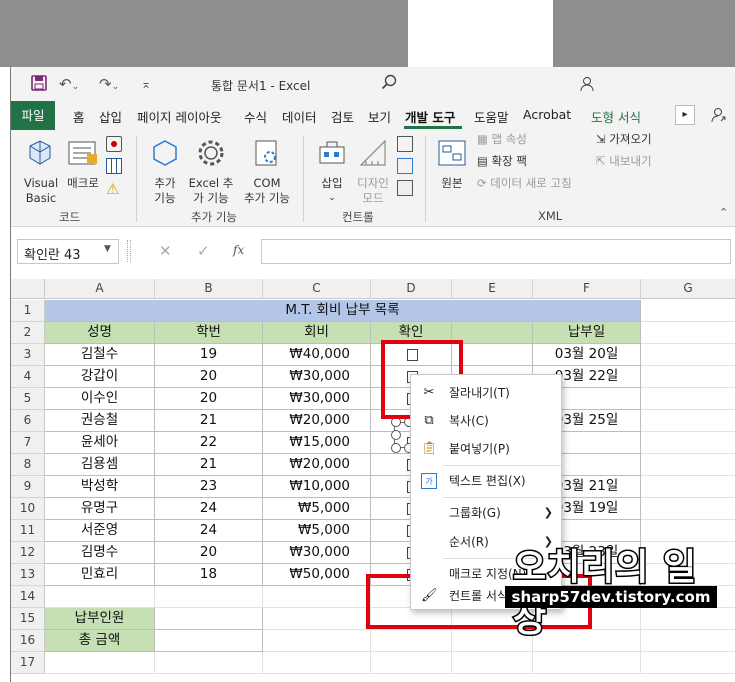 The height and width of the screenshot is (682, 735). Describe the element at coordinates (317, 443) in the screenshot. I see `table-row-fee: ₩15,000` at that location.